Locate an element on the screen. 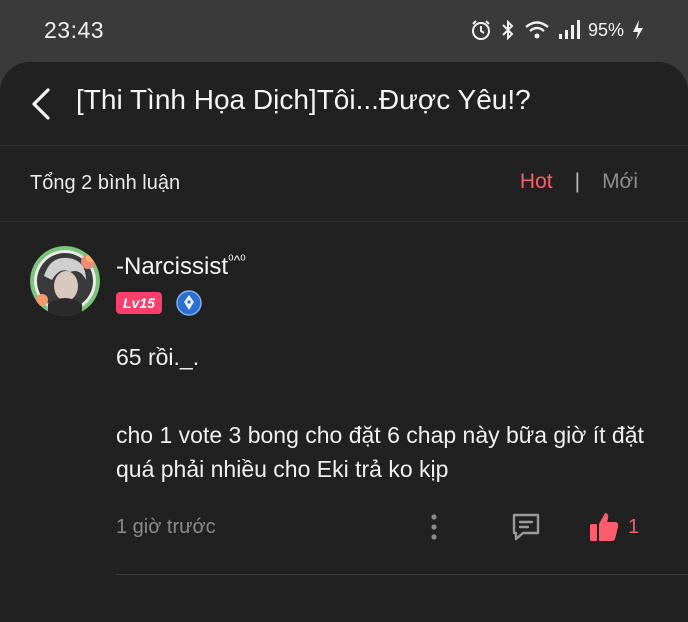  bluetooth-icon is located at coordinates (508, 30).